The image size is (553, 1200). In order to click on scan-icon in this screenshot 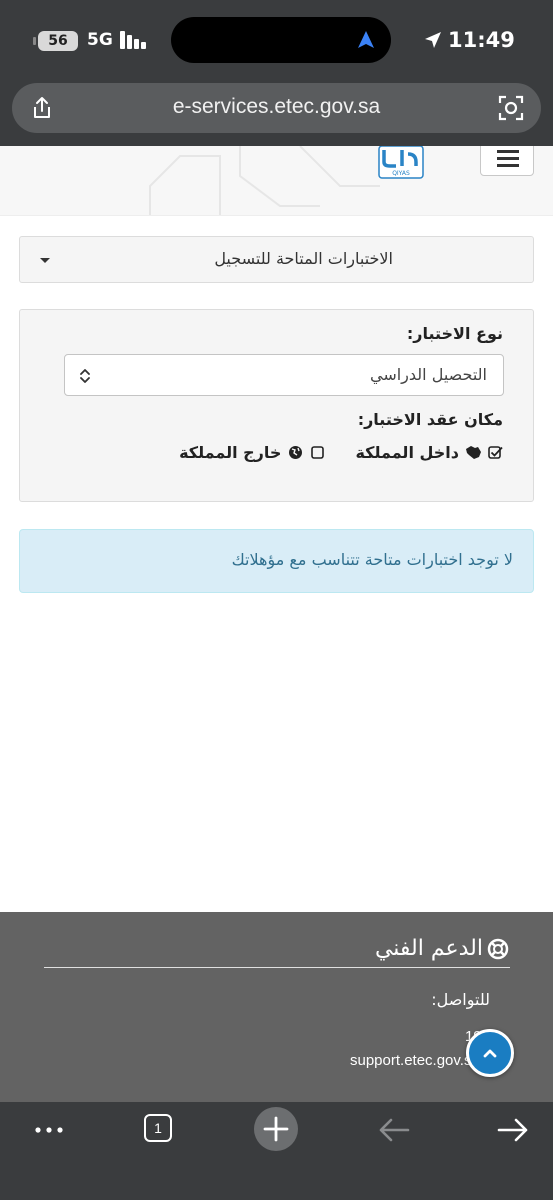, I will do `click(511, 108)`.